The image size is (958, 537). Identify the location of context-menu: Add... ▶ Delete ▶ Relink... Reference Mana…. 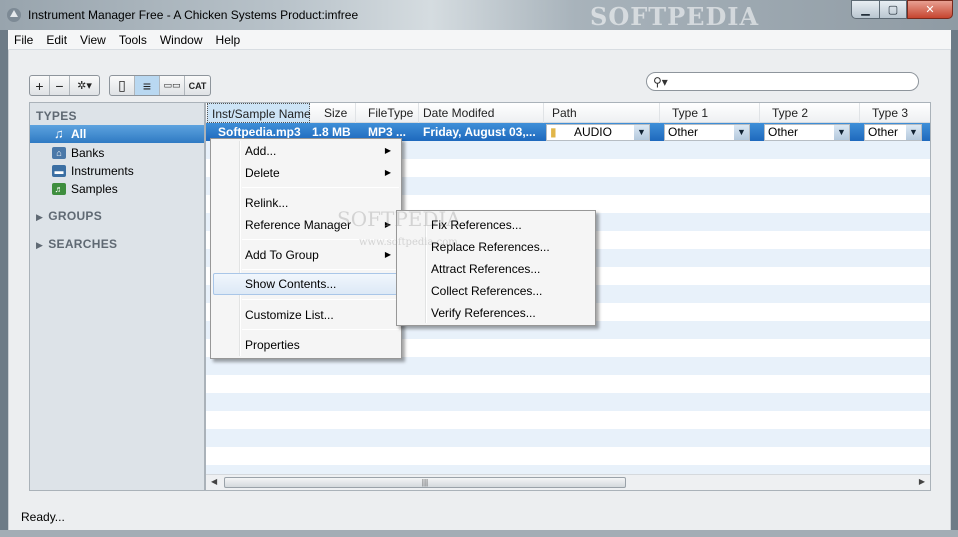
(306, 248).